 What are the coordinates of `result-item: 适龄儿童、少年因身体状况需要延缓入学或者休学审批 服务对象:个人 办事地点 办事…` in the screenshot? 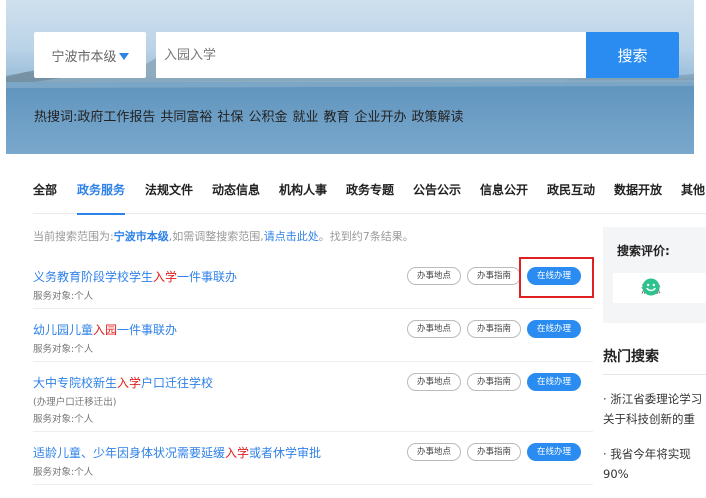 It's located at (313, 458).